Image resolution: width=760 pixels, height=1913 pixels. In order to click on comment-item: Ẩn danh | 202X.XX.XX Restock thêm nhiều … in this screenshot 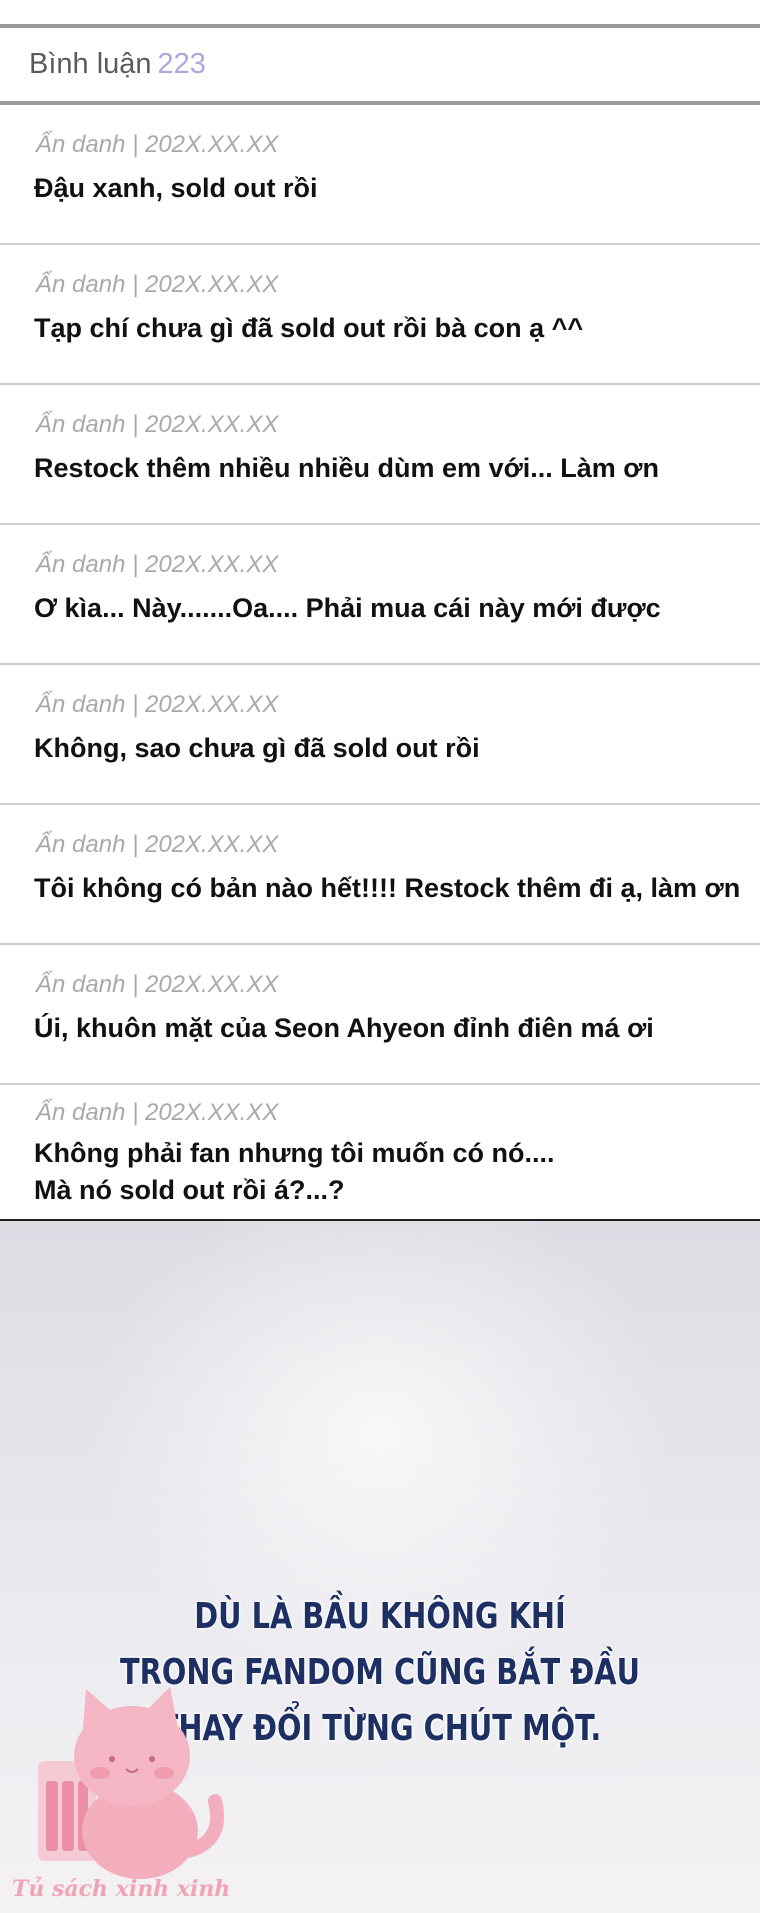, I will do `click(380, 455)`.